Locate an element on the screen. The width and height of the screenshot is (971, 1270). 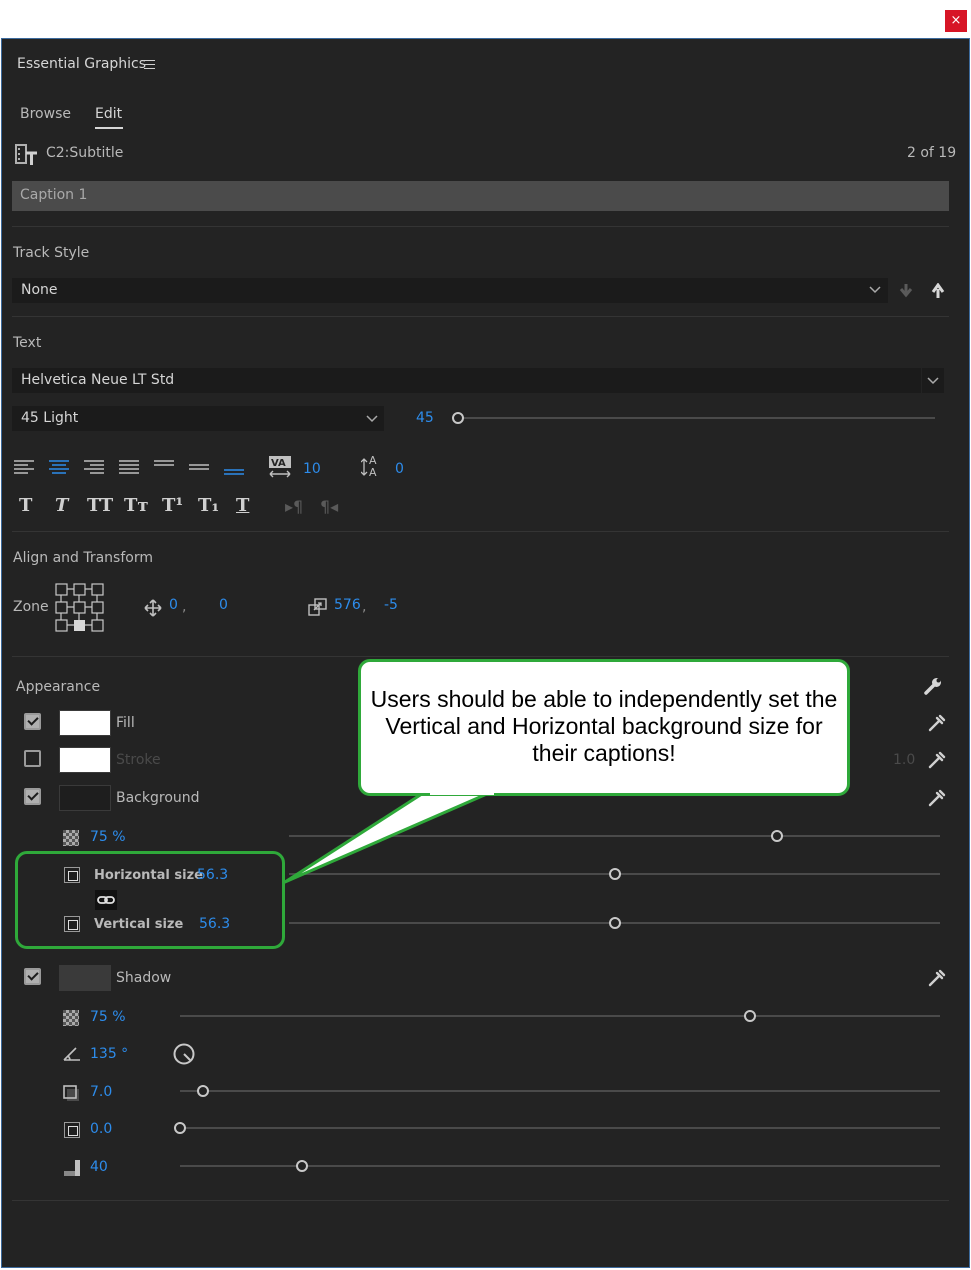
tab-edit: Edit is located at coordinates (108, 114).